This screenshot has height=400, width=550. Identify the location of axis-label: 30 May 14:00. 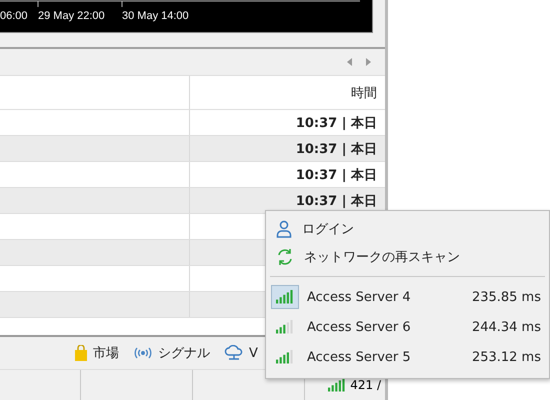
(155, 16).